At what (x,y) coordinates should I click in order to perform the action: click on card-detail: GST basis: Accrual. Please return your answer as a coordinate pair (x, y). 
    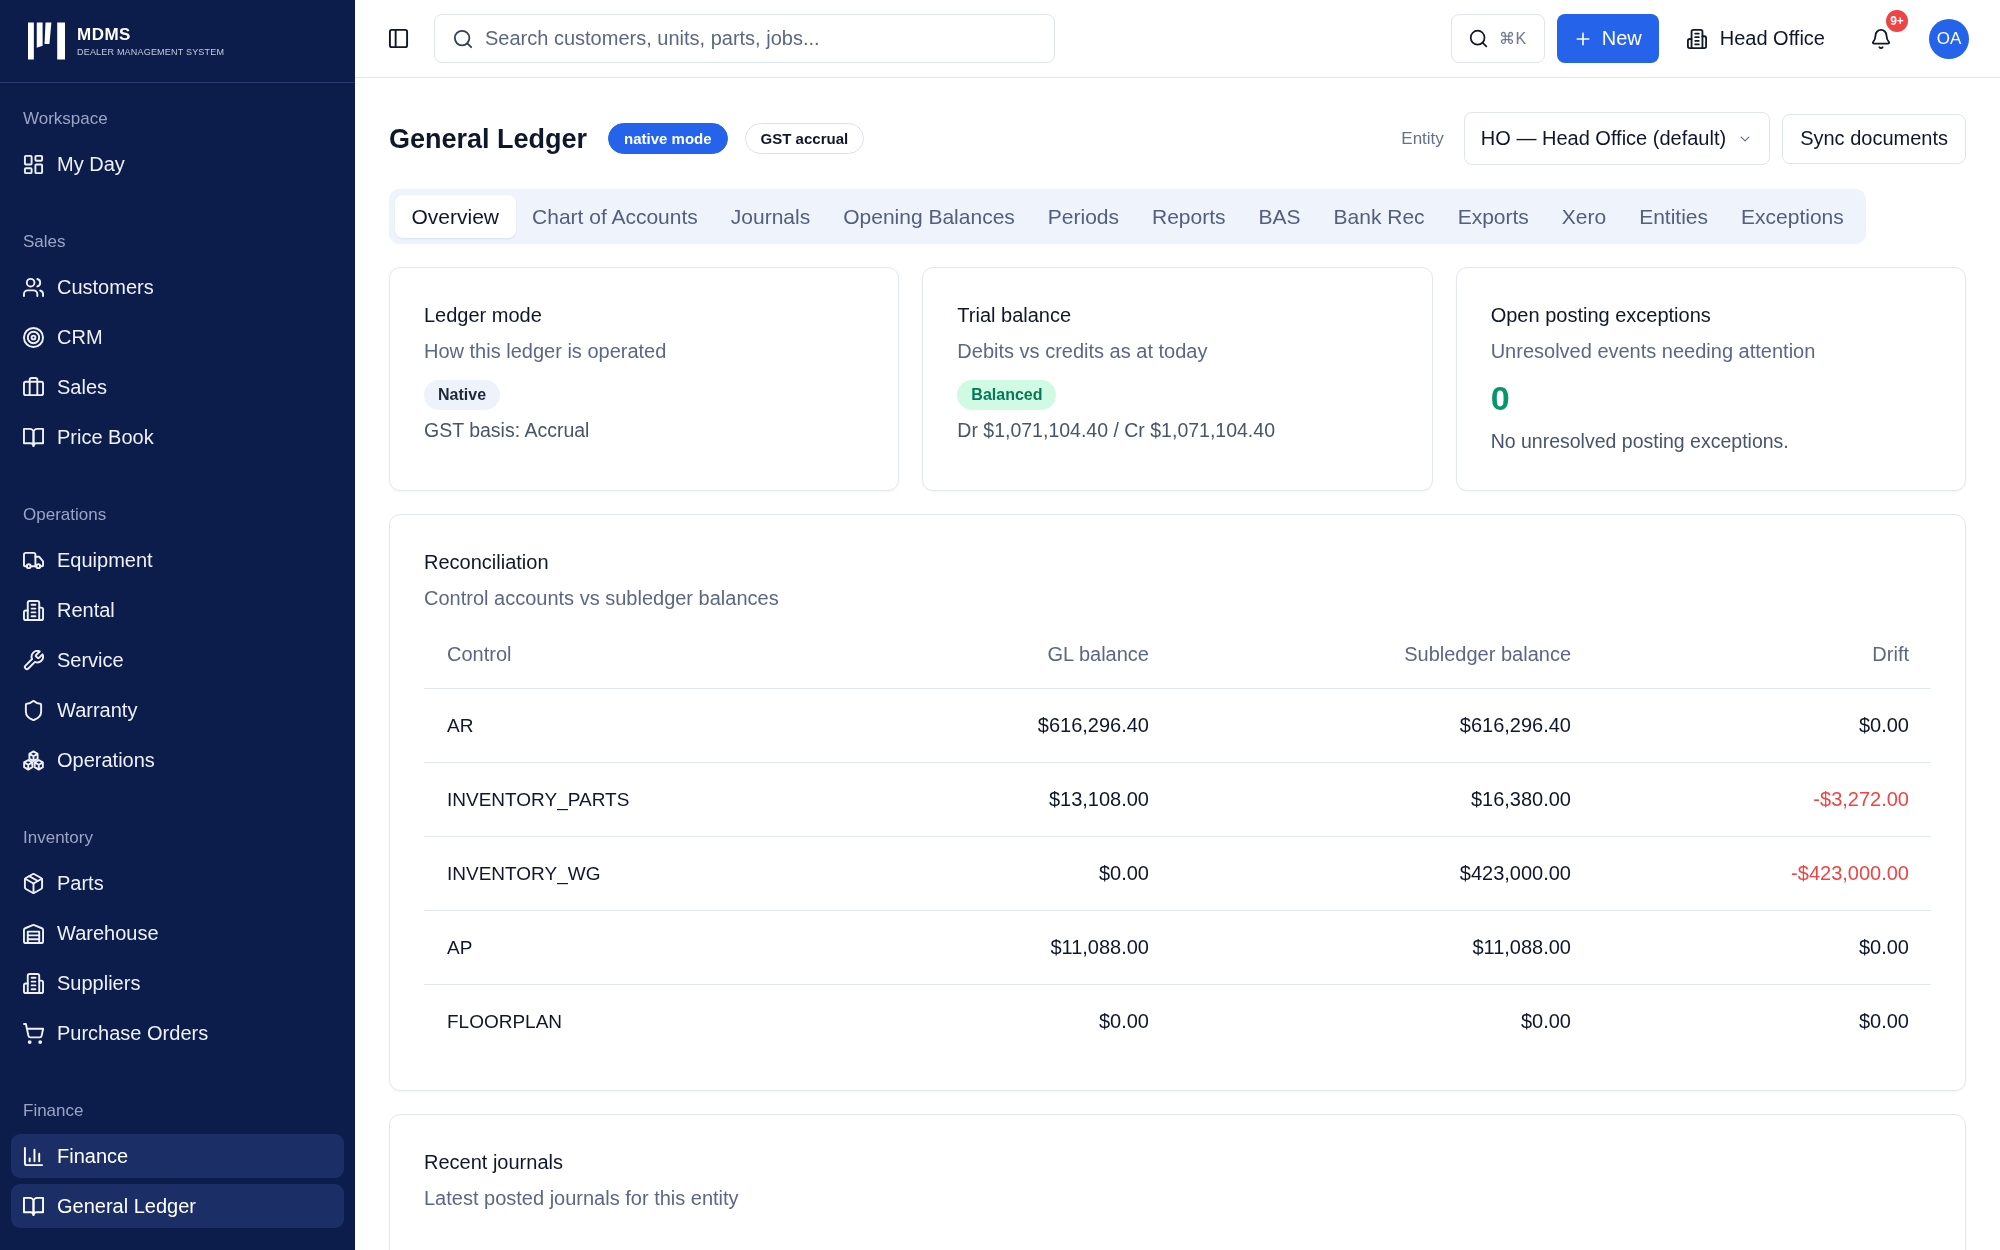
    Looking at the image, I should click on (507, 430).